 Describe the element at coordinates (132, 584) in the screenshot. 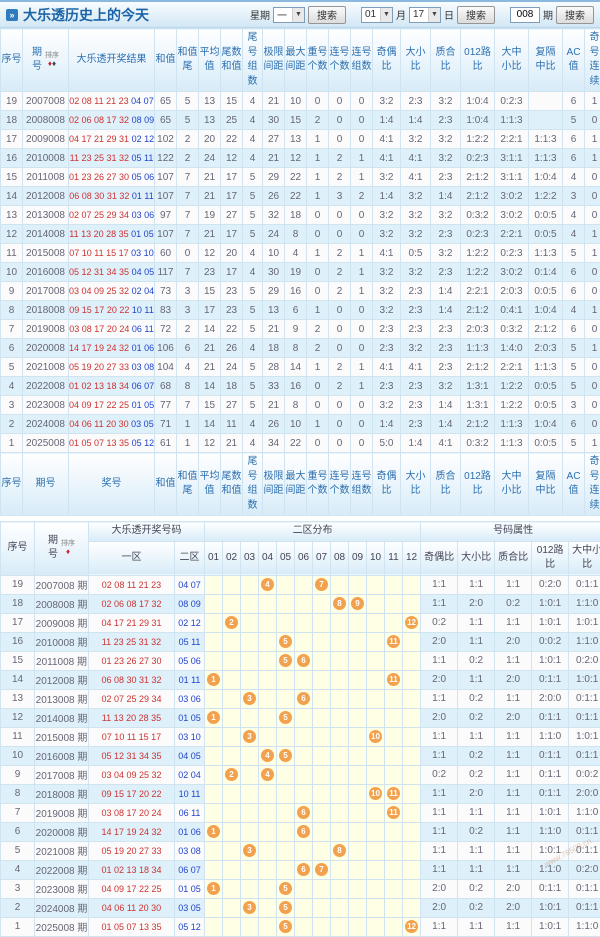

I see `front-numbers-cell: 02 08 11 21 23` at that location.